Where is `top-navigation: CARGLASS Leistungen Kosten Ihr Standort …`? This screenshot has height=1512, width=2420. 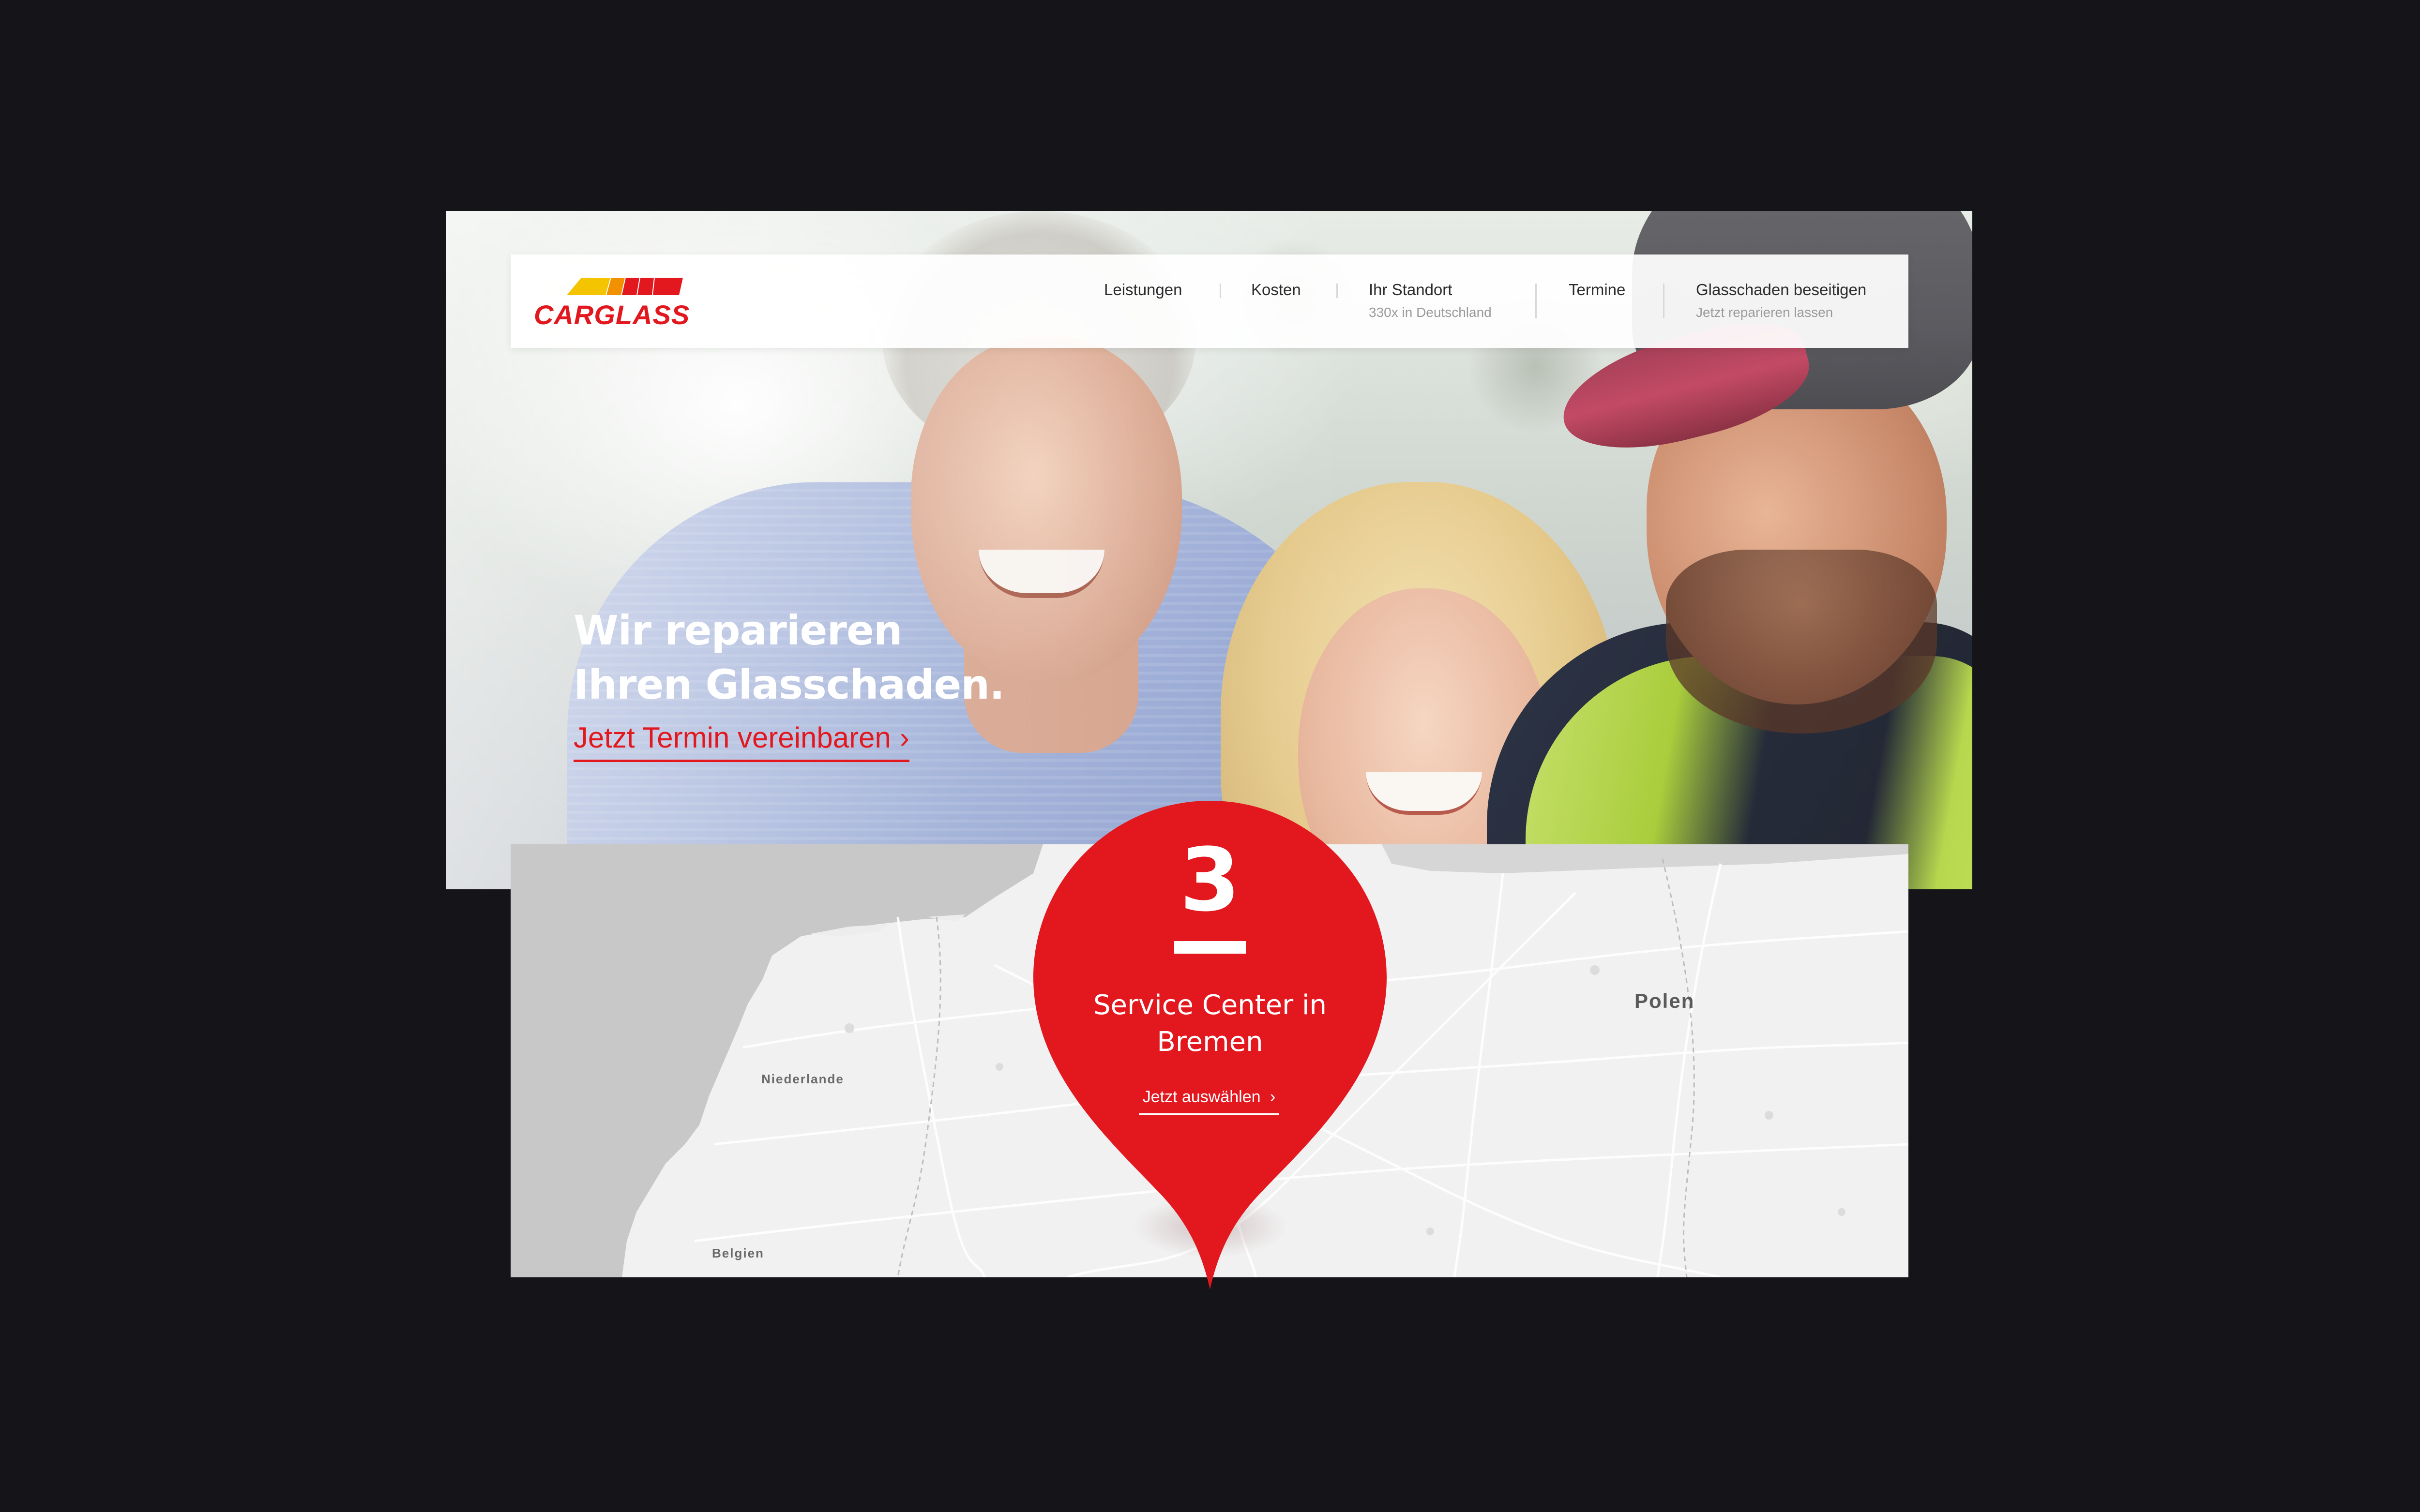
top-navigation: CARGLASS Leistungen Kosten Ihr Standort … is located at coordinates (1209, 301).